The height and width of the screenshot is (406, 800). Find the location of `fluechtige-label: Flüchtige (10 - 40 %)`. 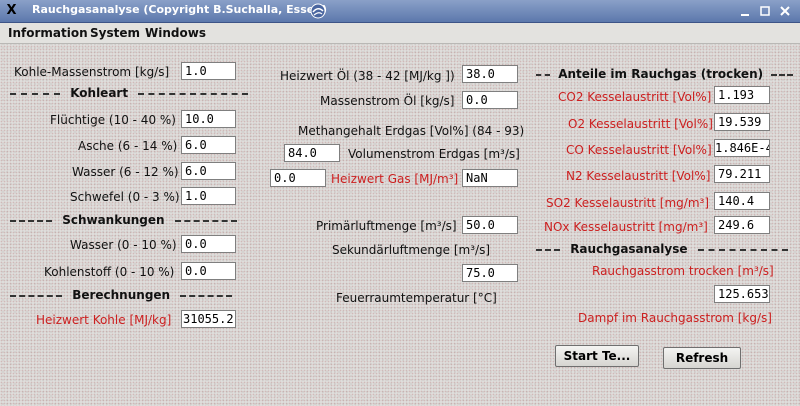

fluechtige-label: Flüchtige (10 - 40 %) is located at coordinates (113, 120).